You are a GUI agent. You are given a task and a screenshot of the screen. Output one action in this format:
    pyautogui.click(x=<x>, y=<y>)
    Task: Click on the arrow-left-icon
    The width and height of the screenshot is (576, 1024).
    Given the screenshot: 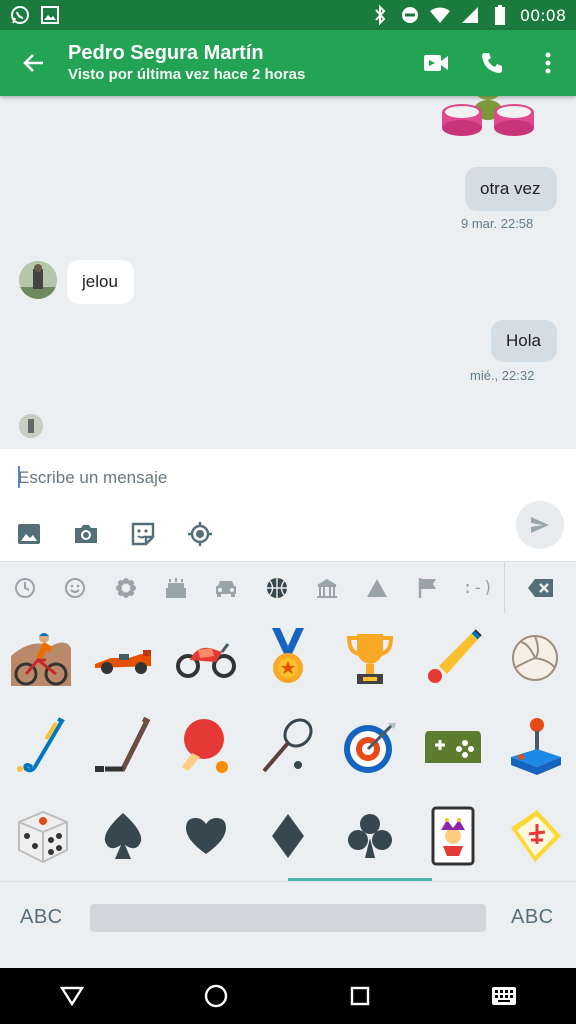 What is the action you would take?
    pyautogui.click(x=33, y=63)
    